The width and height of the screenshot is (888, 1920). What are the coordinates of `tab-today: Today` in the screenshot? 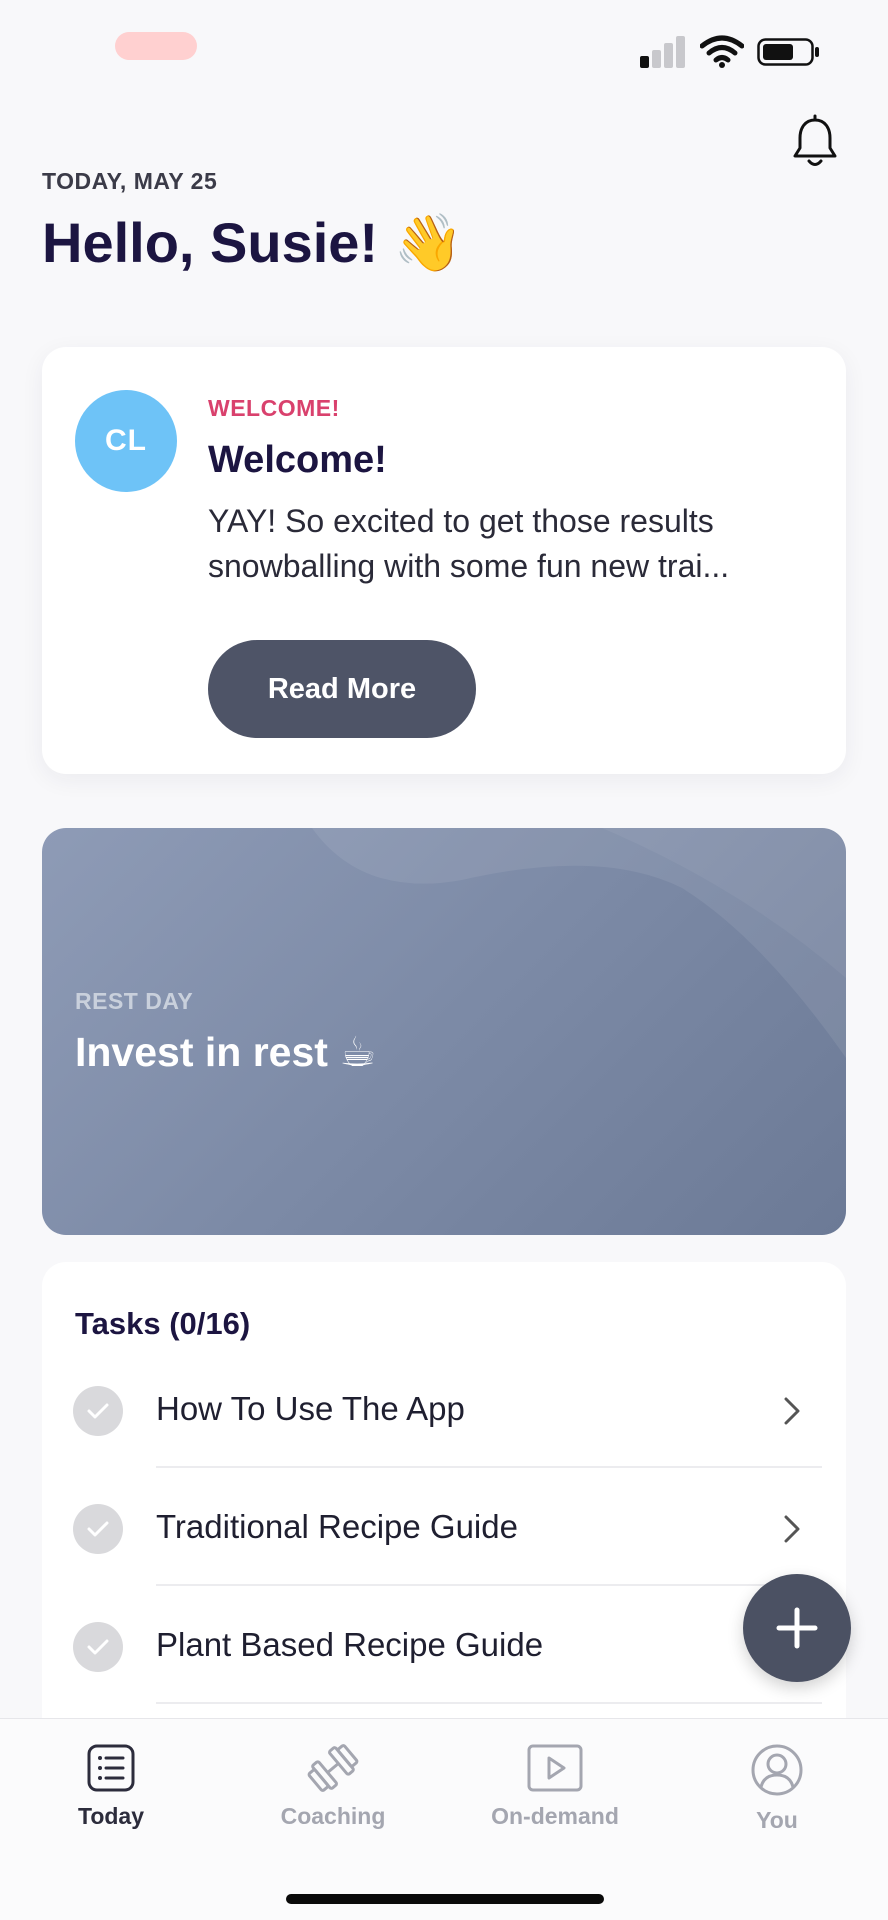 It's located at (111, 1798).